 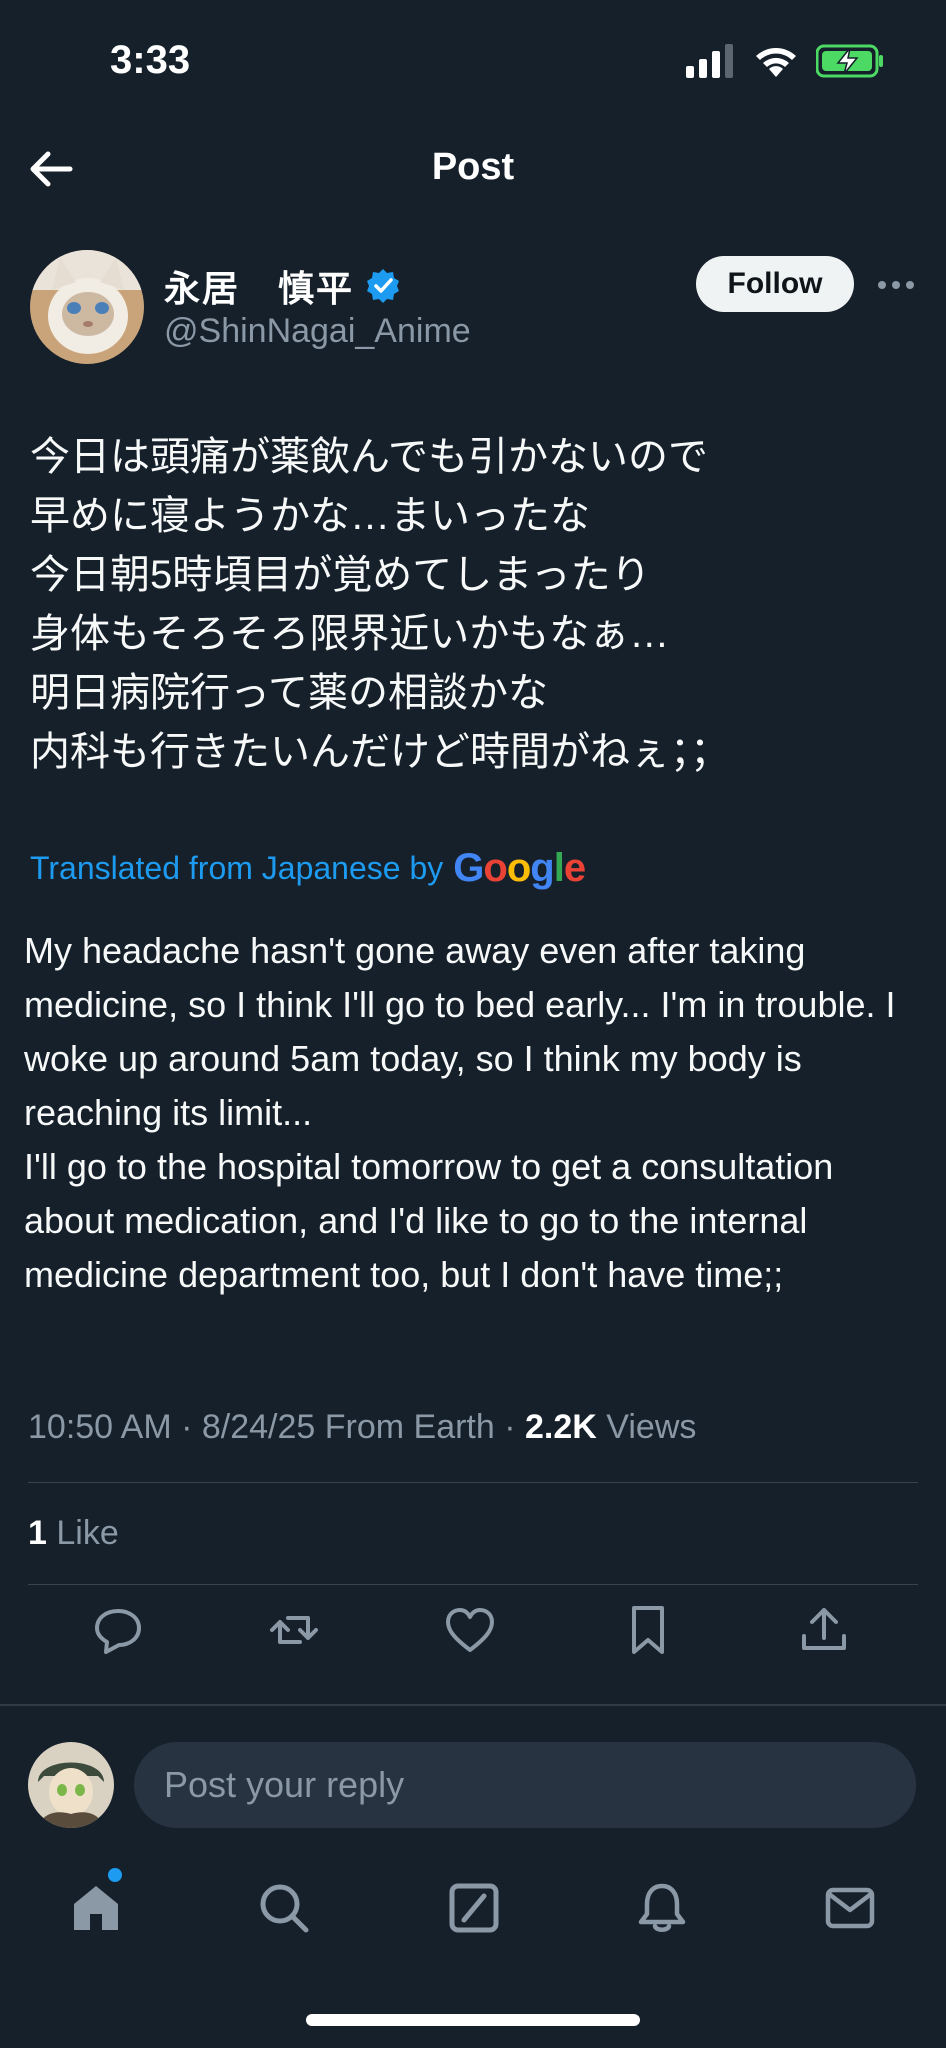 I want to click on like-icon, so click(x=470, y=1630).